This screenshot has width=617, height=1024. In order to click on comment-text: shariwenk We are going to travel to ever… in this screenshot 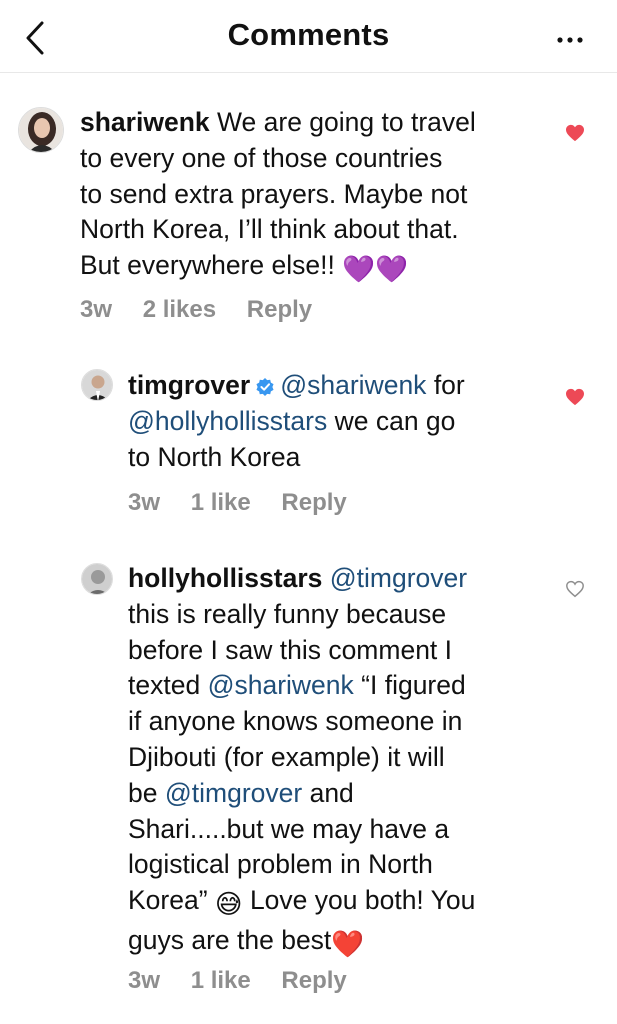, I will do `click(315, 196)`.